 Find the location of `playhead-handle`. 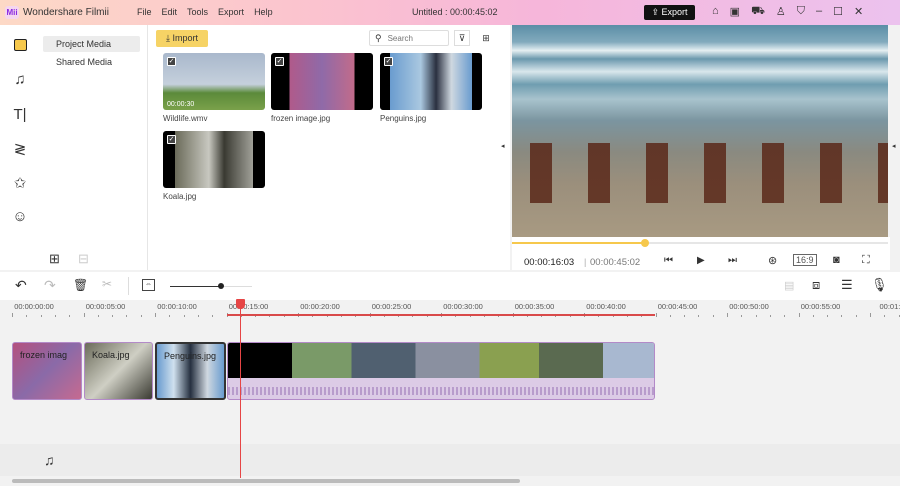

playhead-handle is located at coordinates (240, 304).